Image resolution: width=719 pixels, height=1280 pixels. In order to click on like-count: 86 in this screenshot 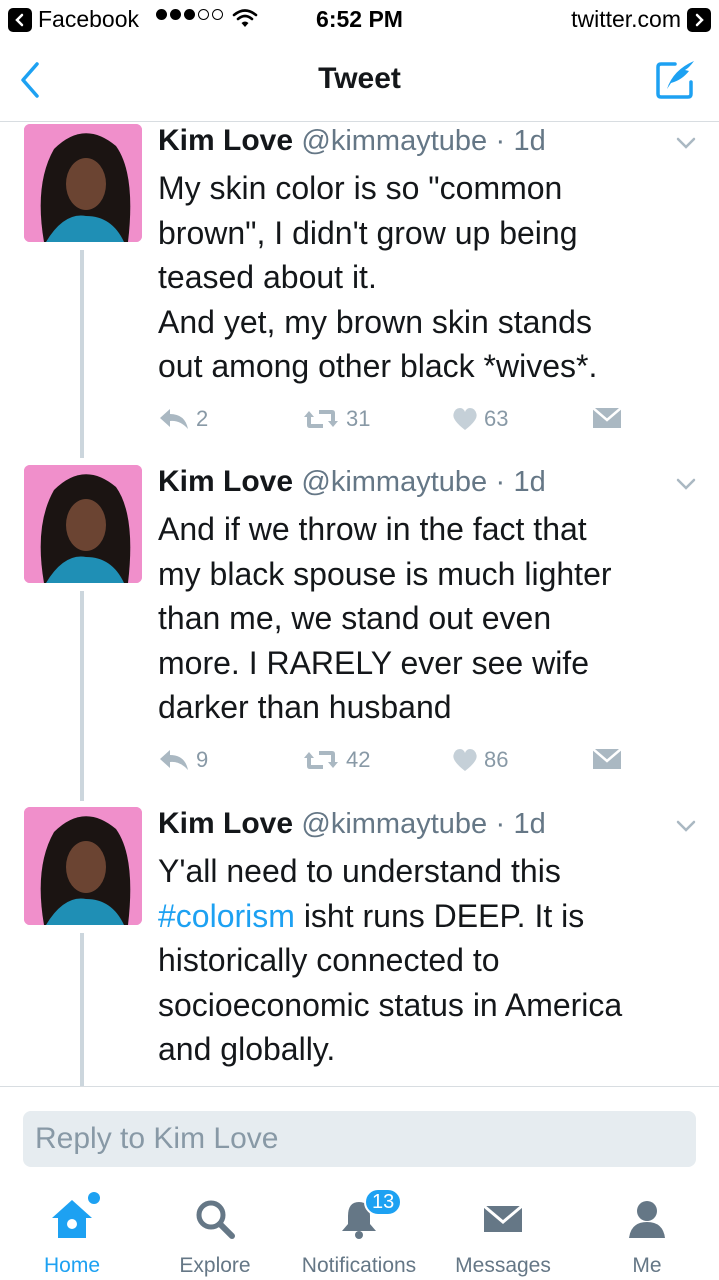, I will do `click(496, 759)`.